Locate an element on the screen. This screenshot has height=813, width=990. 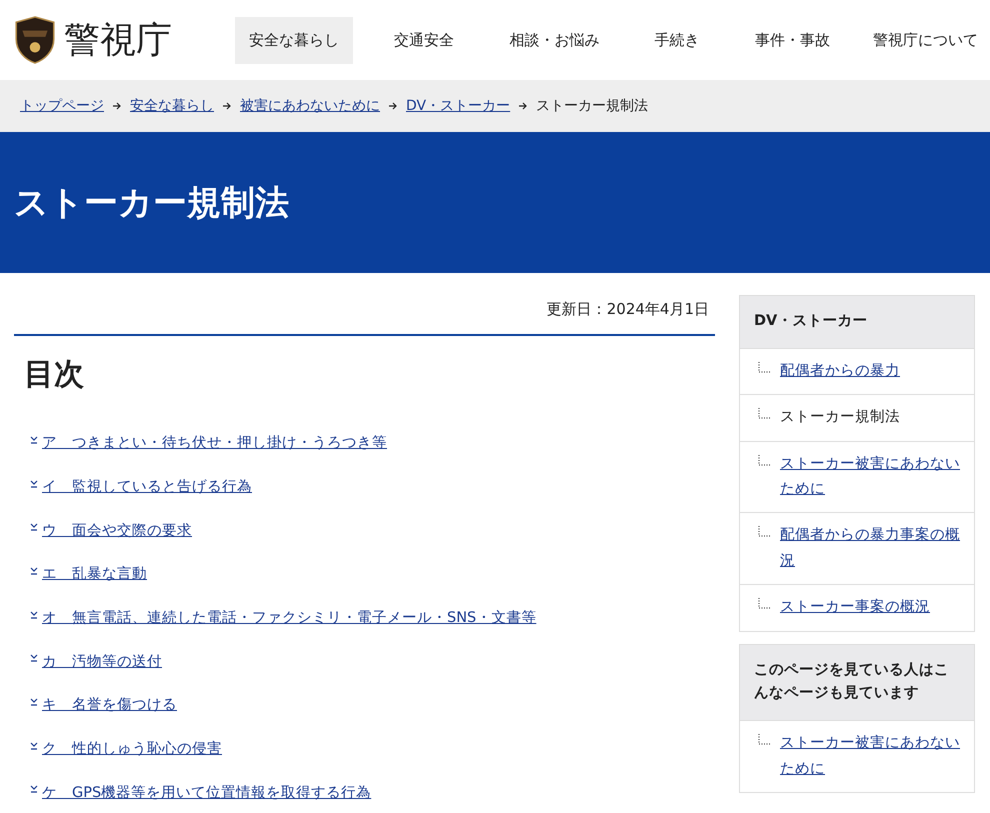
updated-date: 更新日：2024年4月1日 is located at coordinates (364, 315).